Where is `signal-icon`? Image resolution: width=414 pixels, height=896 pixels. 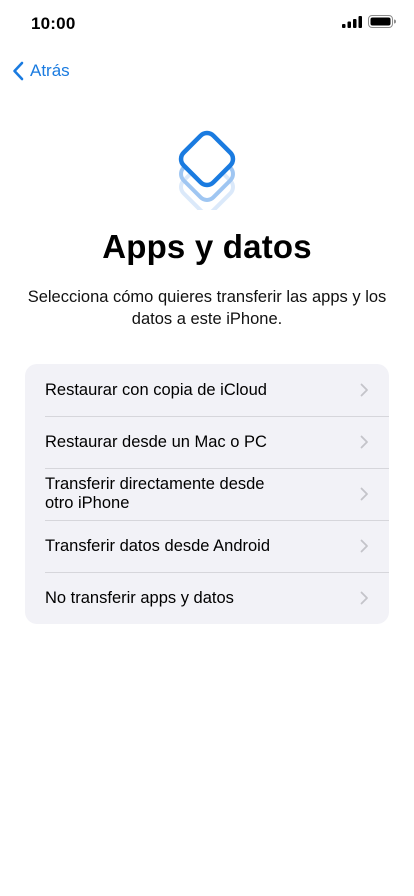 signal-icon is located at coordinates (352, 21).